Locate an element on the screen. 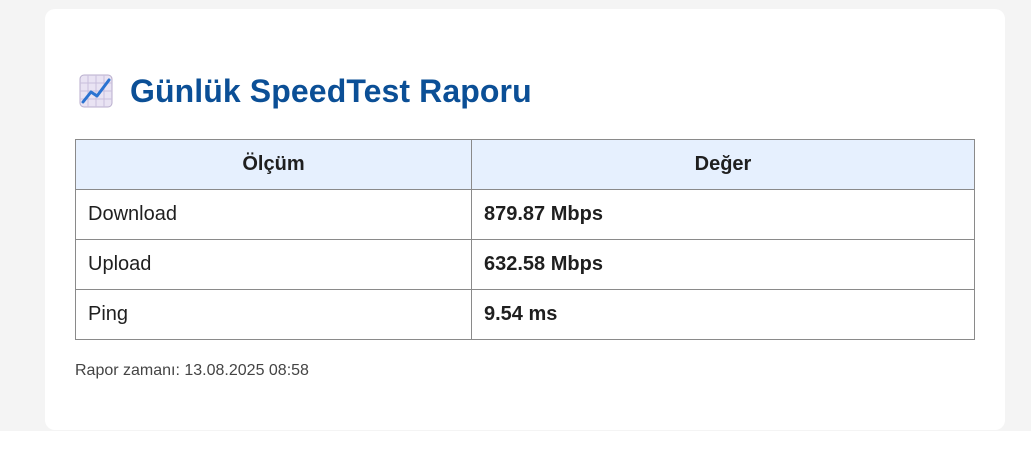 This screenshot has height=463, width=1031. chart-increasing-icon is located at coordinates (96, 91).